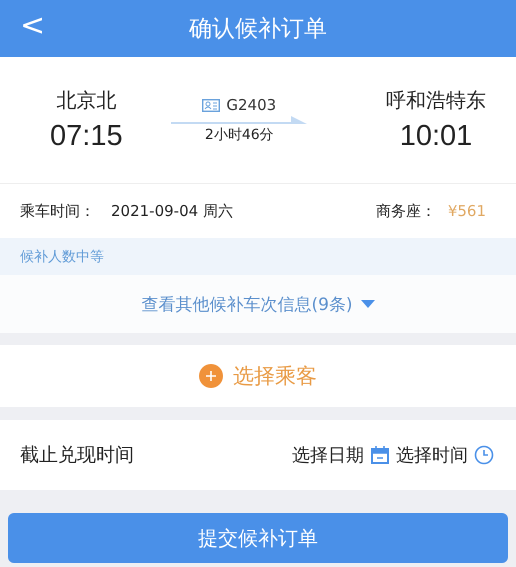 The height and width of the screenshot is (567, 516). I want to click on clock-icon, so click(484, 455).